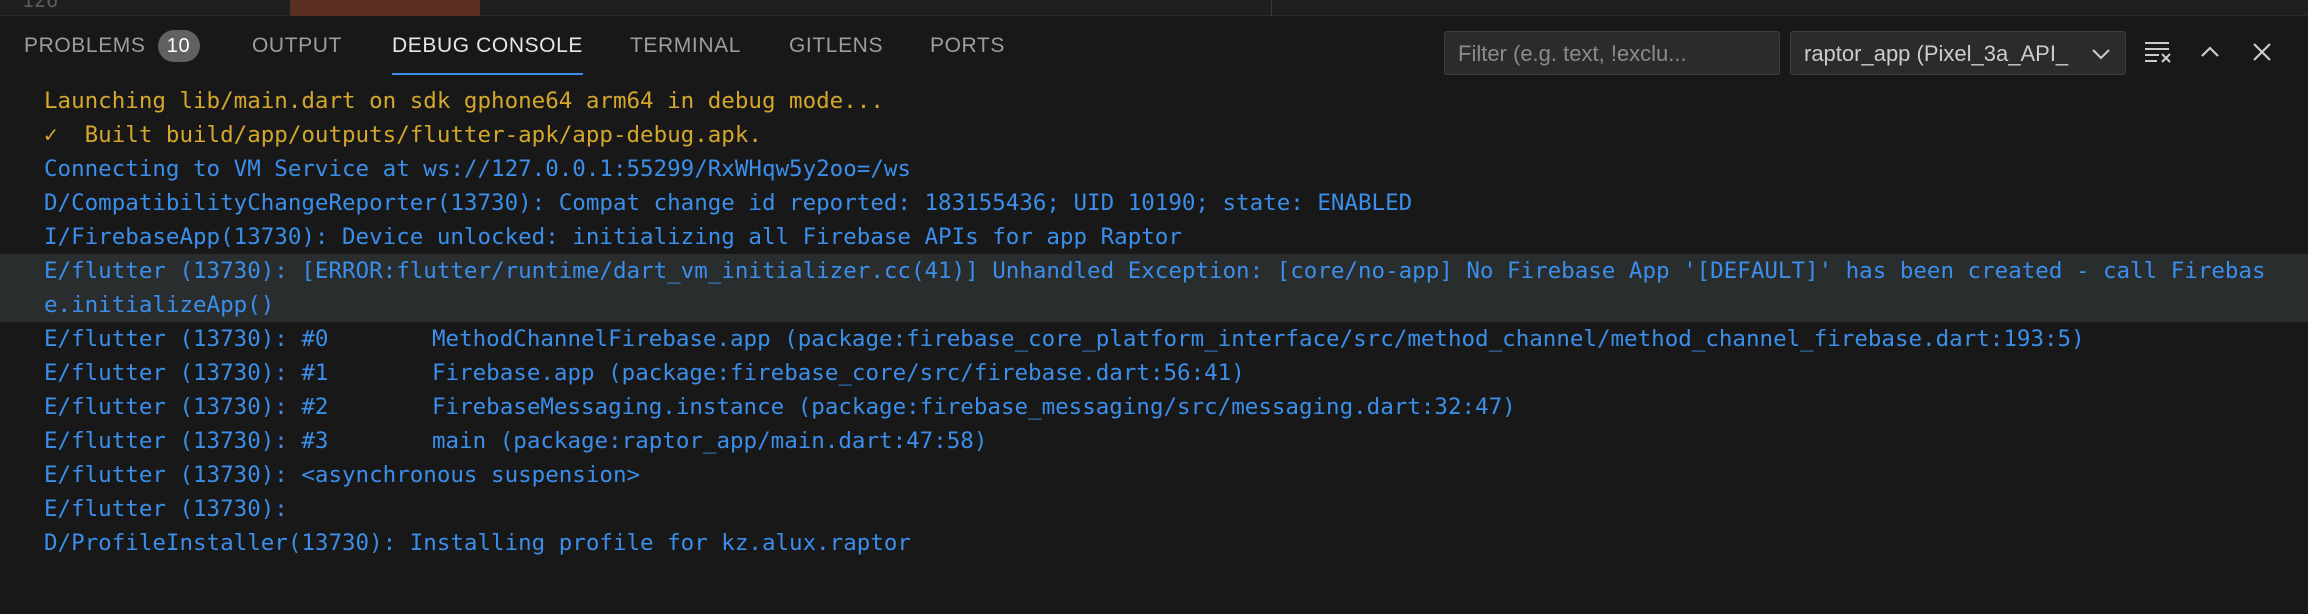 Image resolution: width=2308 pixels, height=614 pixels. I want to click on tab-problems: PROBLEMS 10, so click(112, 46).